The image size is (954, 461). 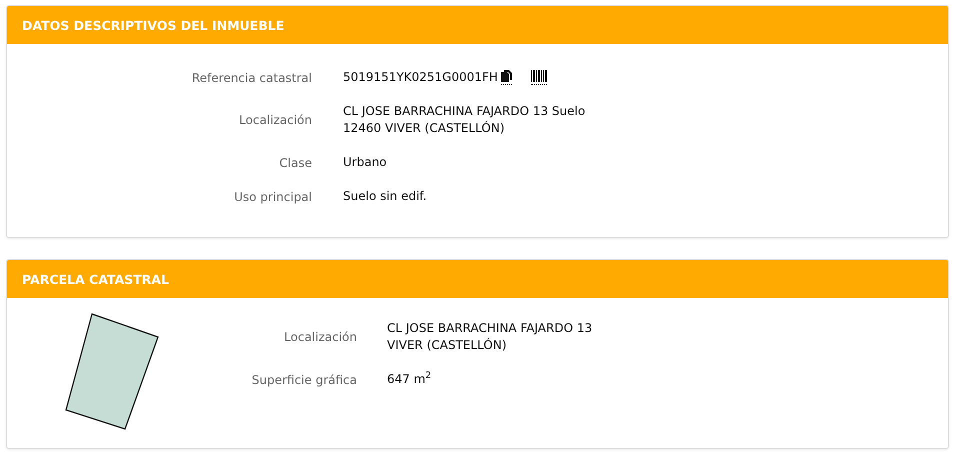 I want to click on panel-title: PARCELA CATASTRAL, so click(x=95, y=279).